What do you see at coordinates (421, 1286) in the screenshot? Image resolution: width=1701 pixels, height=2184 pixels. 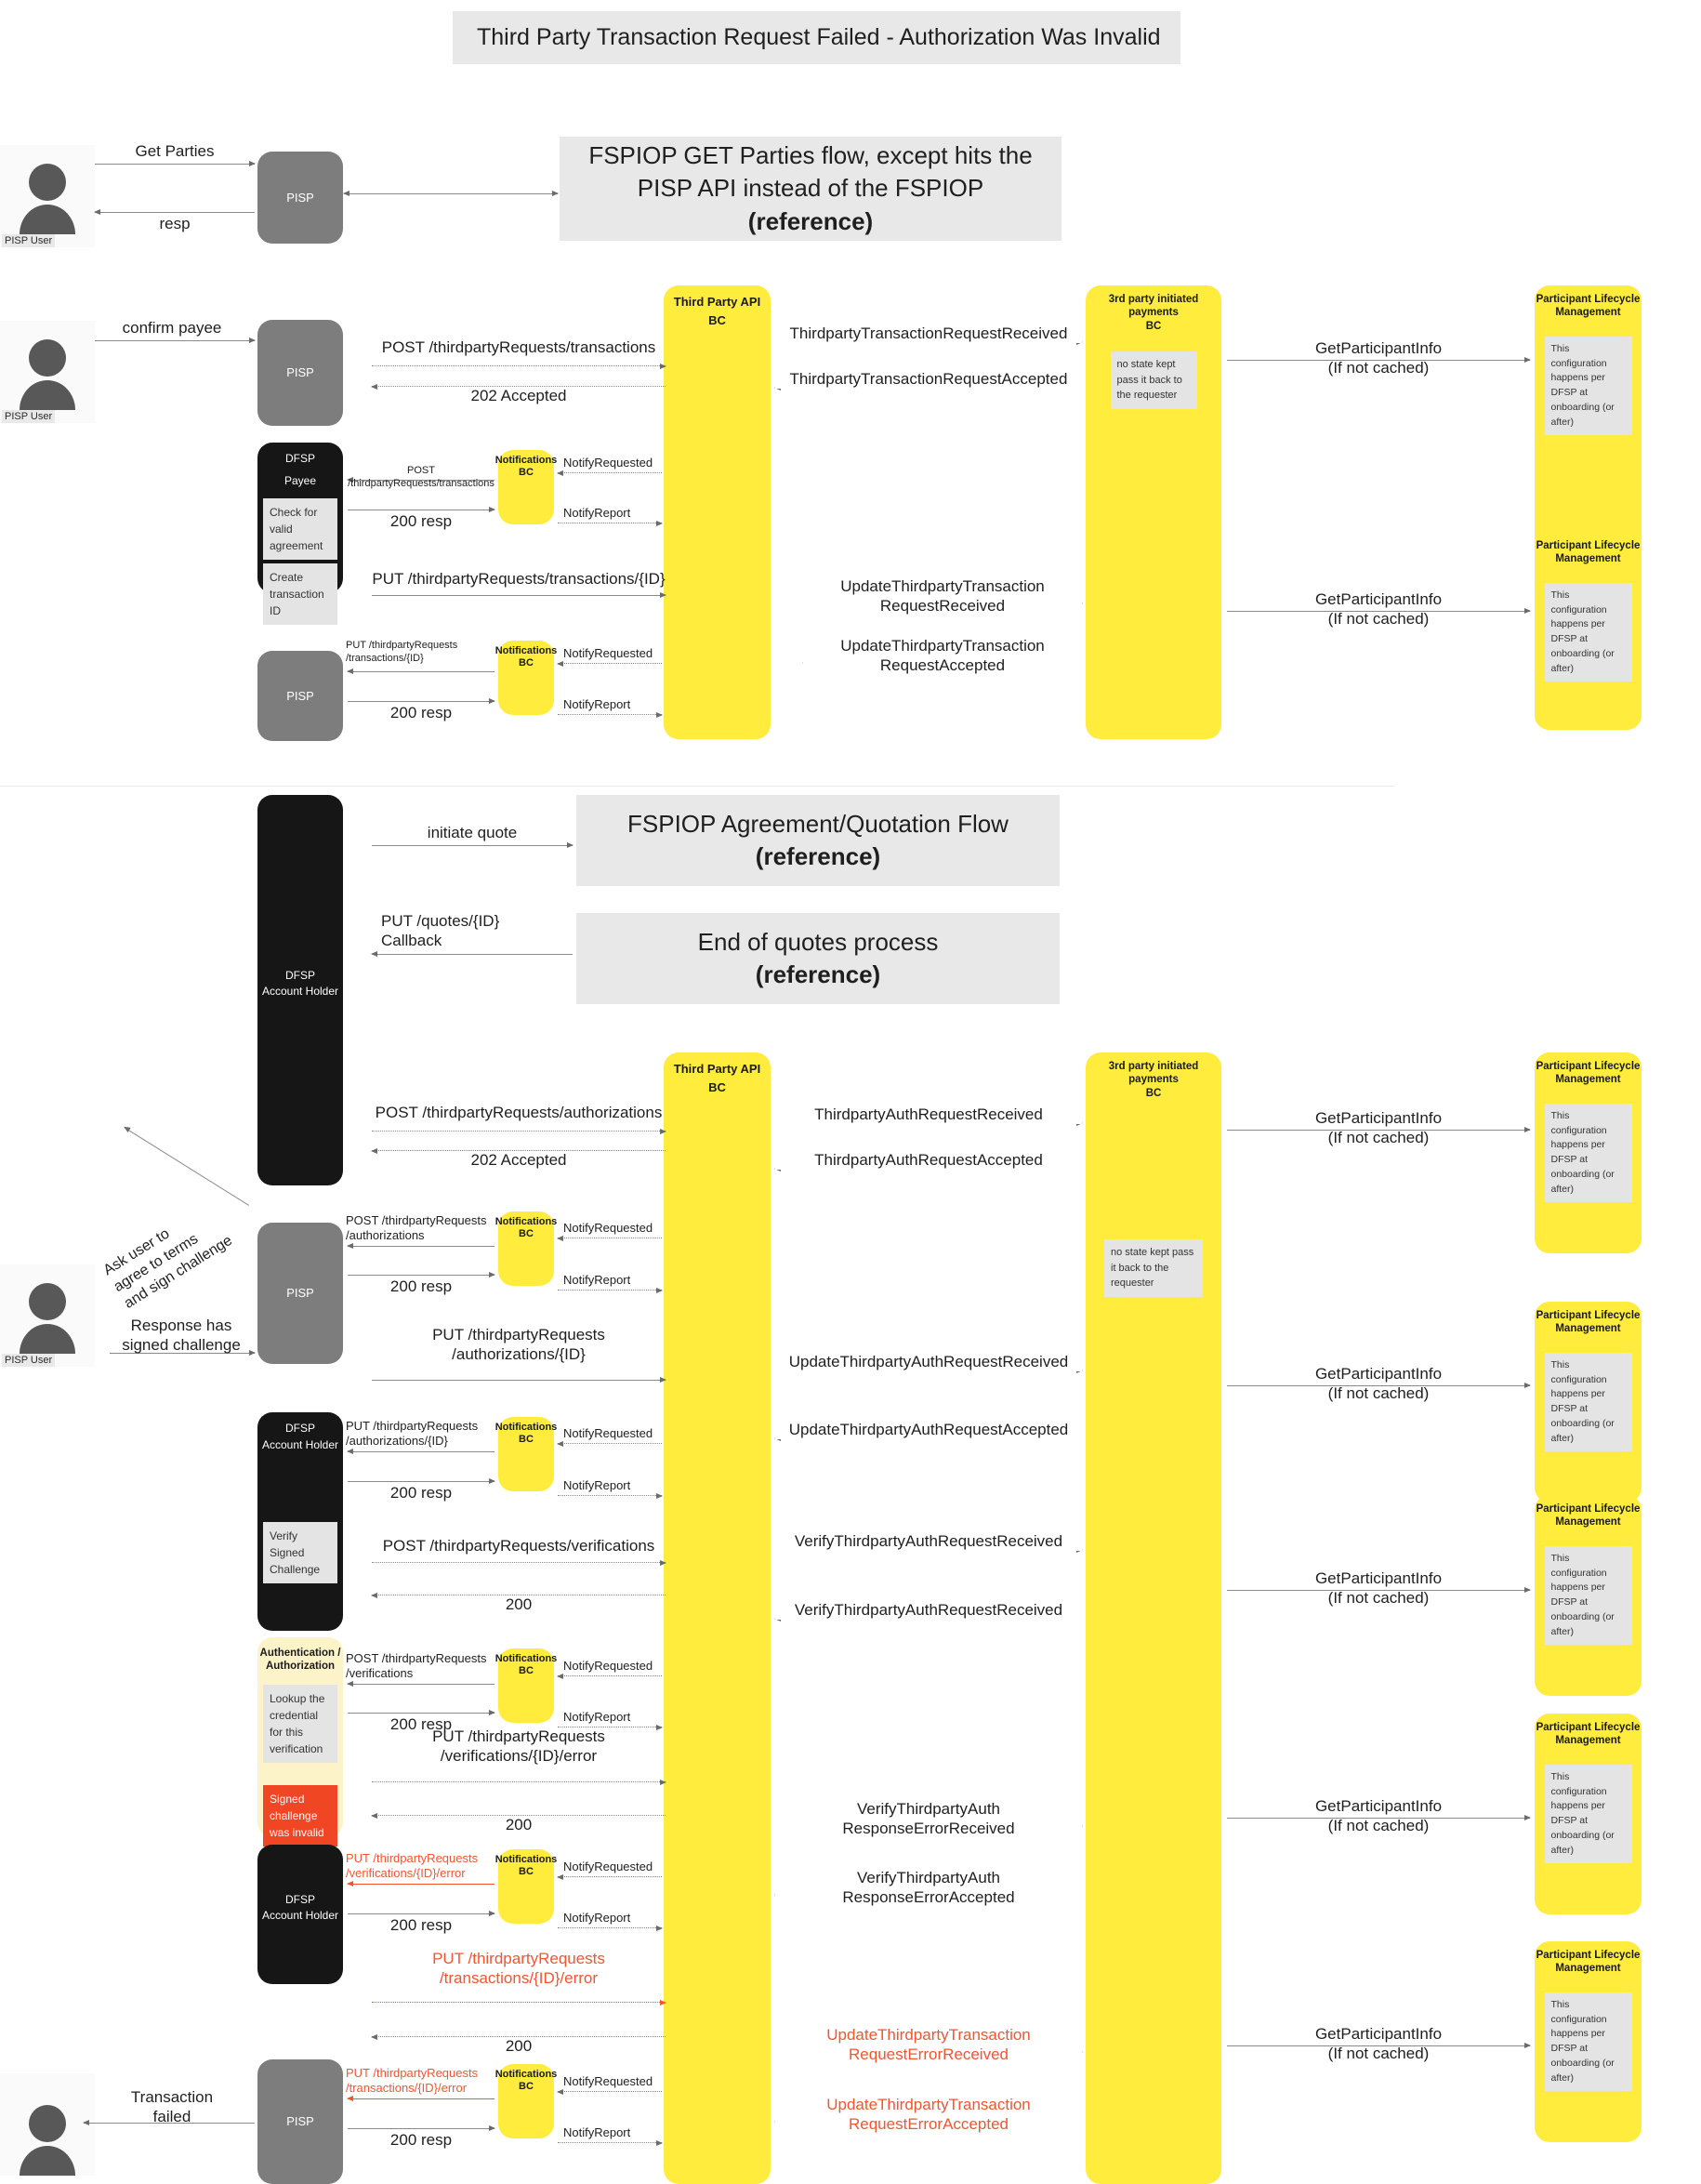 I see `label-200-resp-3: 200 resp` at bounding box center [421, 1286].